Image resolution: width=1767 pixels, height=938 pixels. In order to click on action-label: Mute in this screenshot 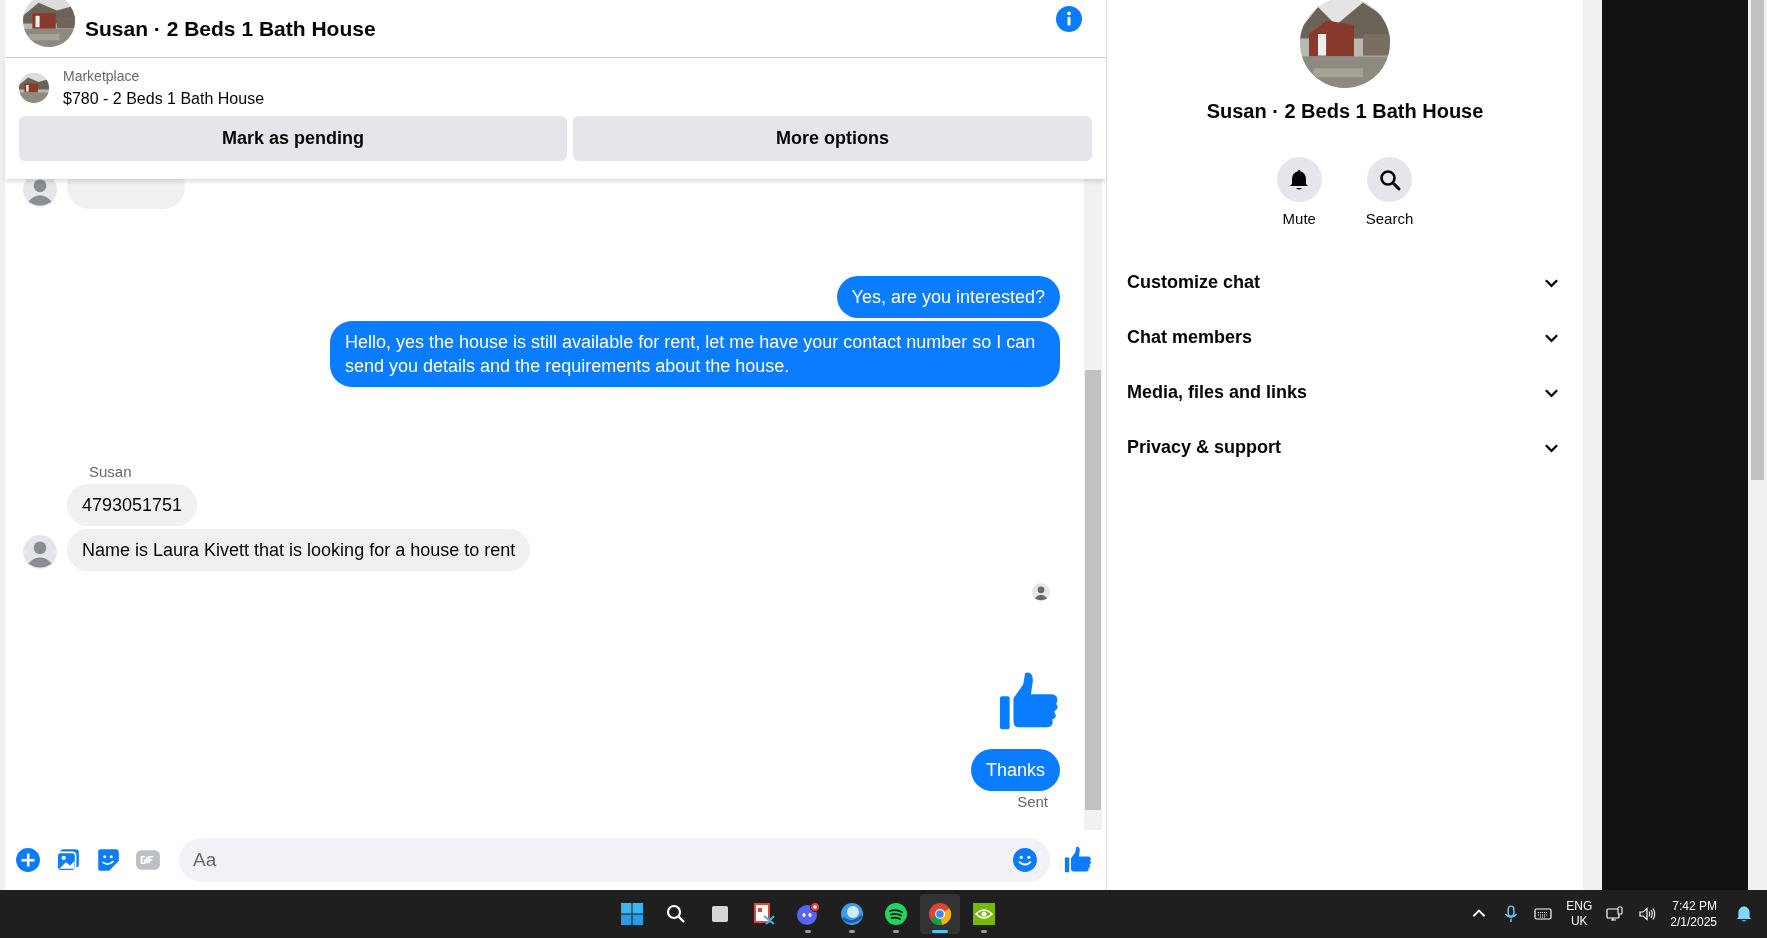, I will do `click(1299, 218)`.